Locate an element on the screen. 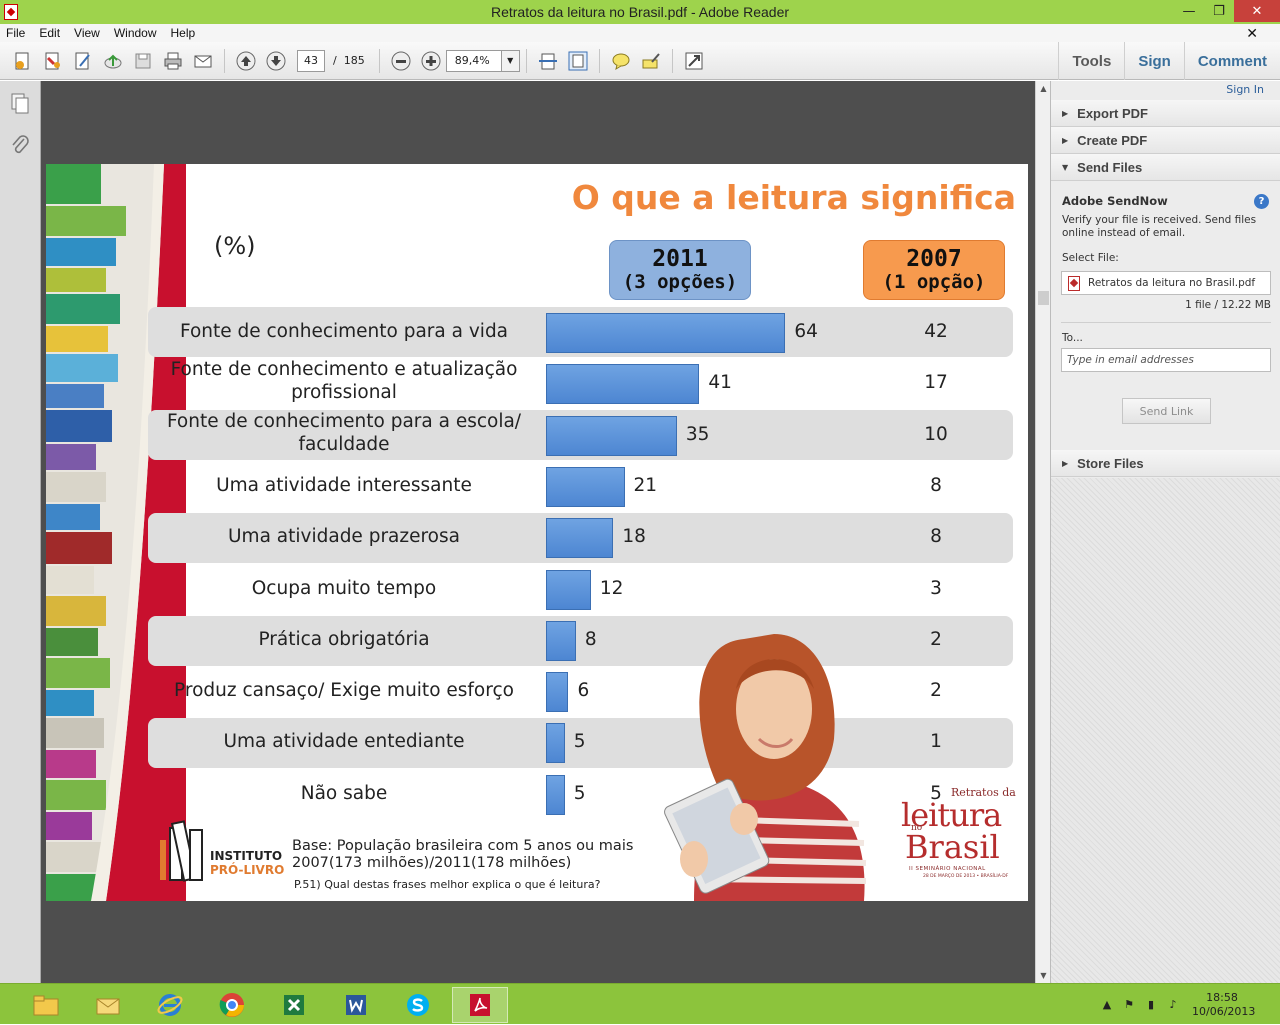 The image size is (1280, 1025). pane-empty-area is located at coordinates (1165, 730).